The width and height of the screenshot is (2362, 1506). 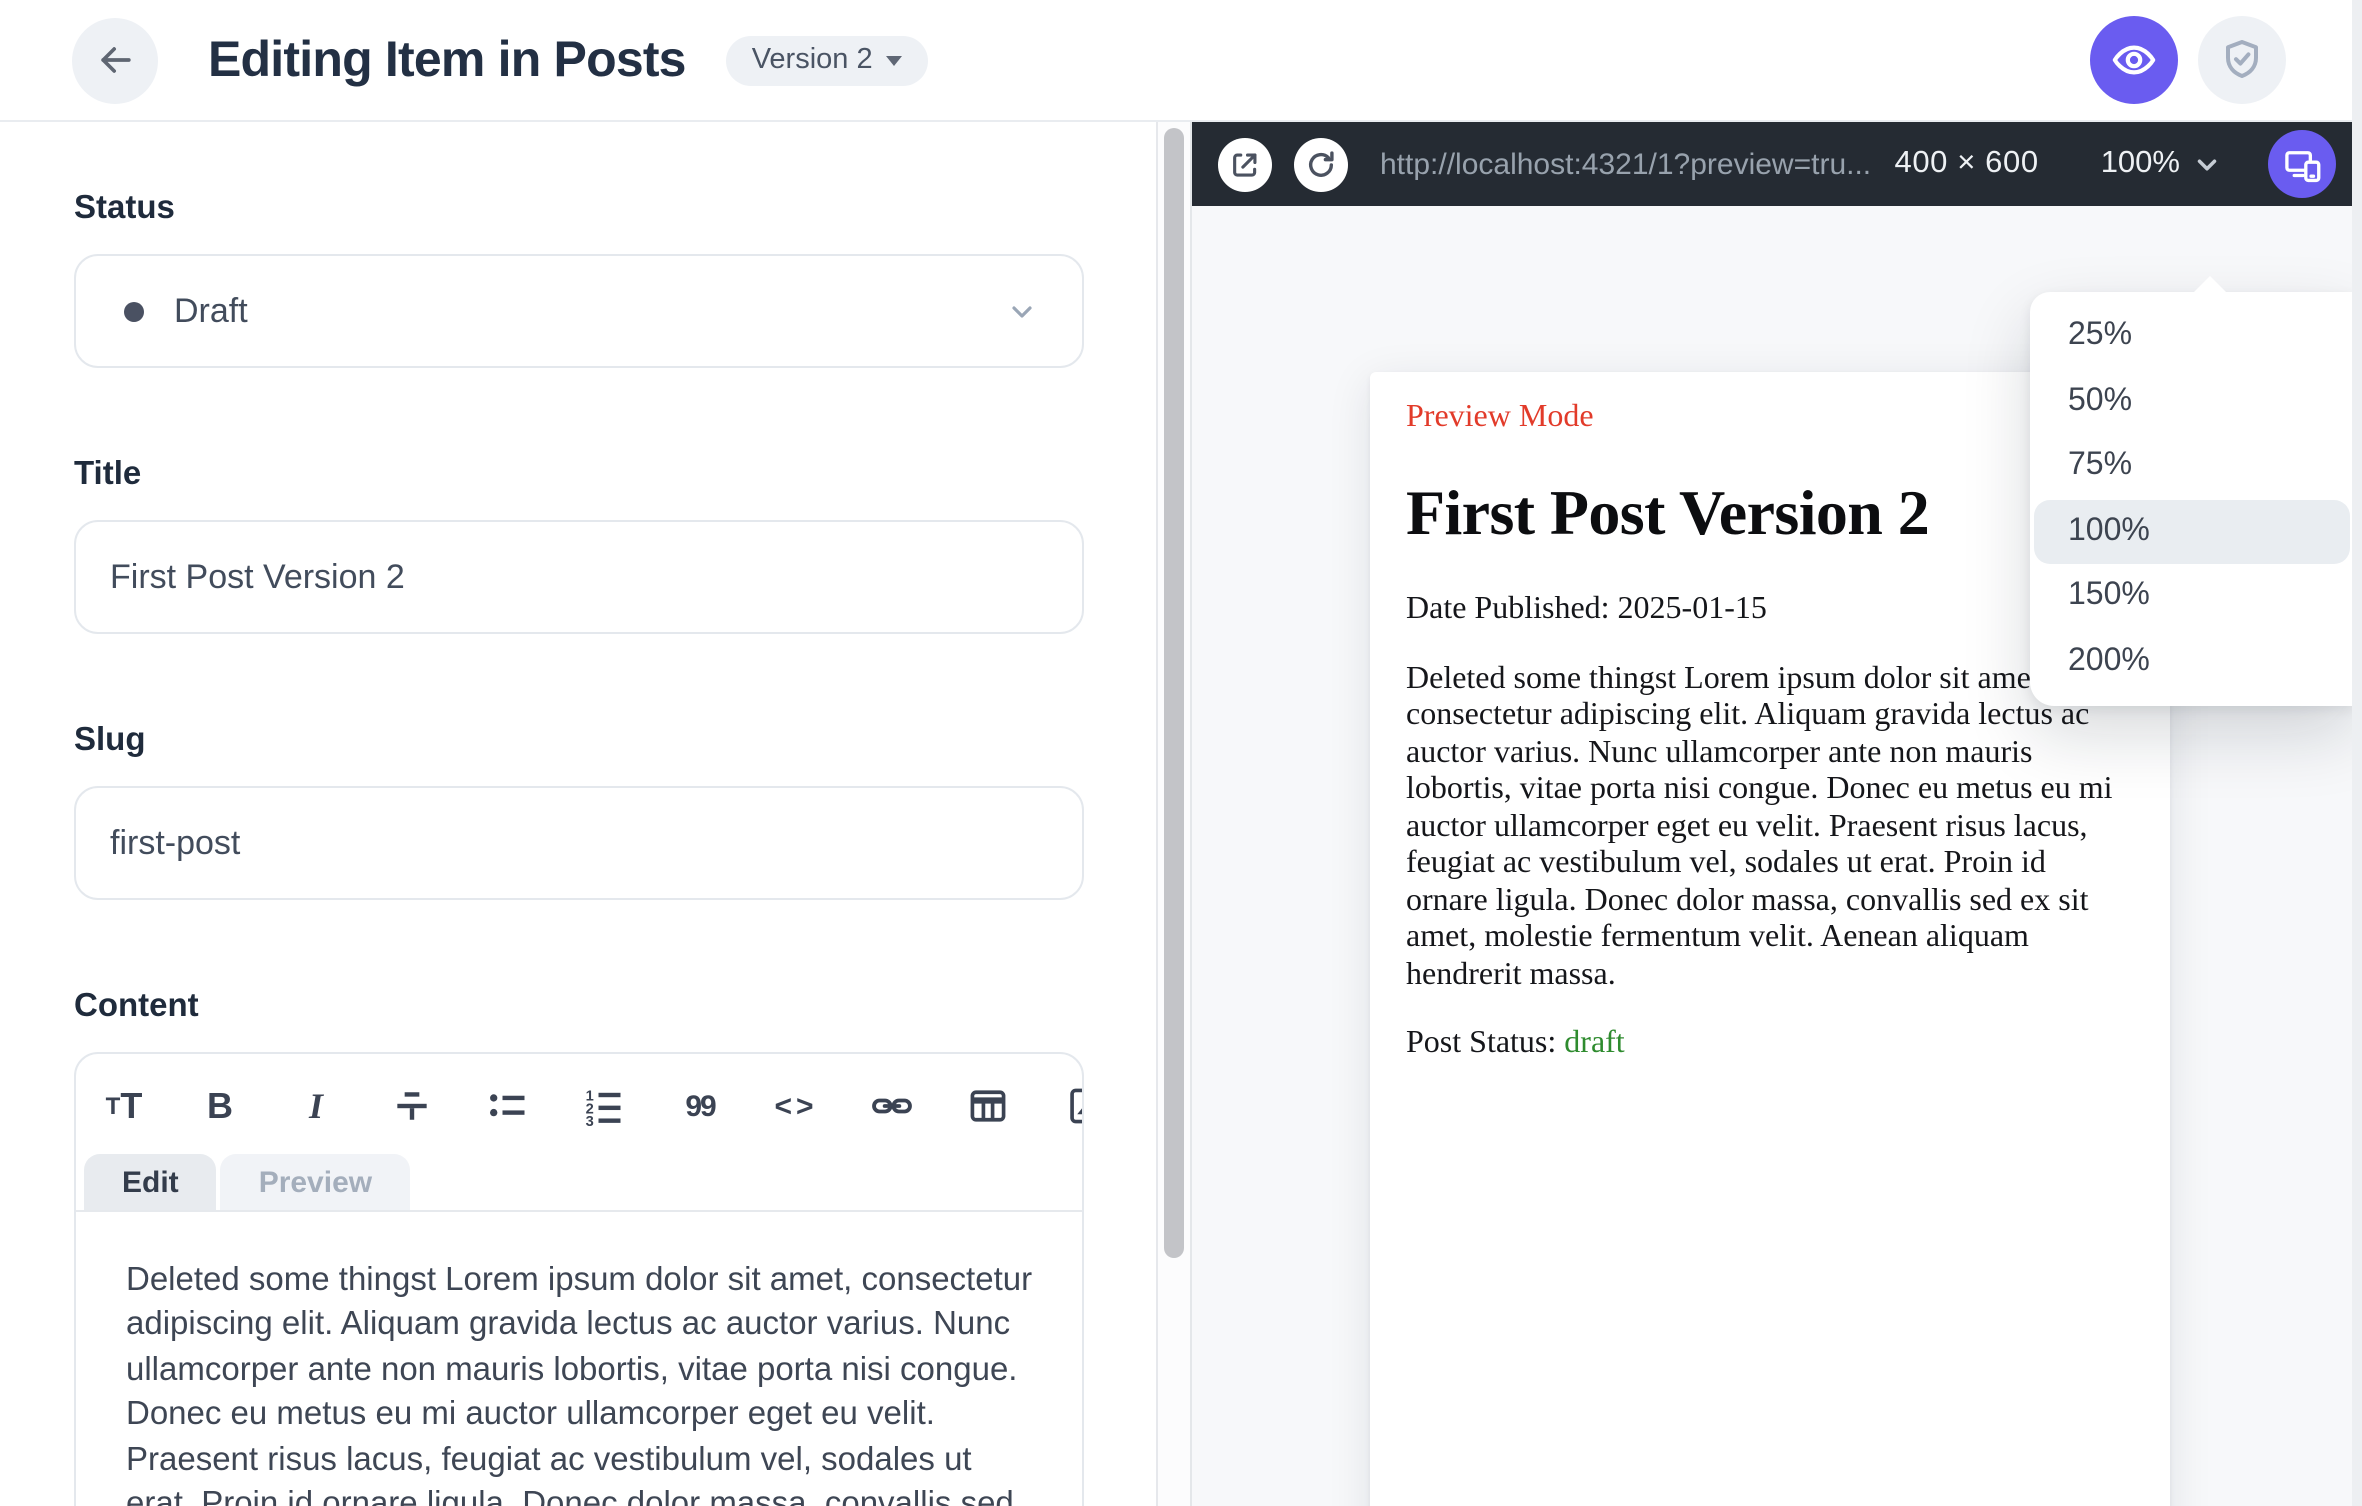 I want to click on content-label: Content, so click(x=136, y=1006).